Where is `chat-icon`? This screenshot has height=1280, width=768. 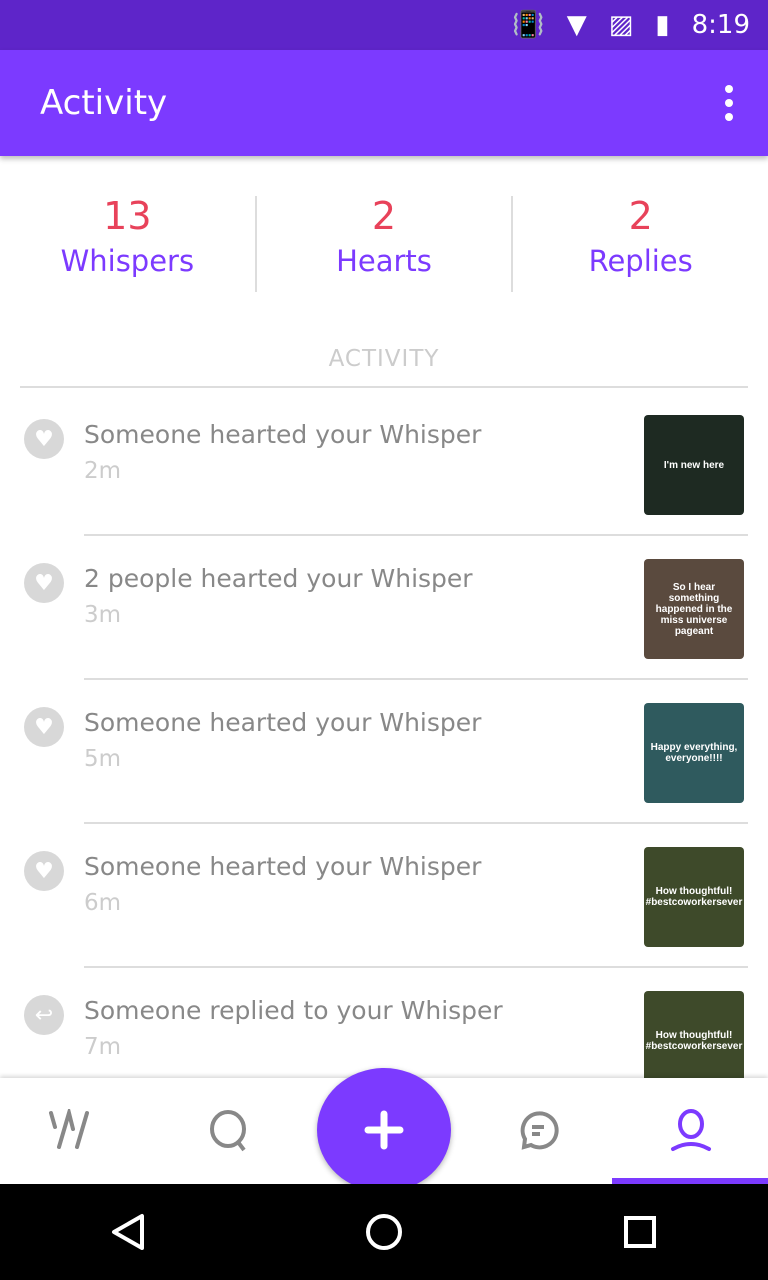
chat-icon is located at coordinates (539, 1130).